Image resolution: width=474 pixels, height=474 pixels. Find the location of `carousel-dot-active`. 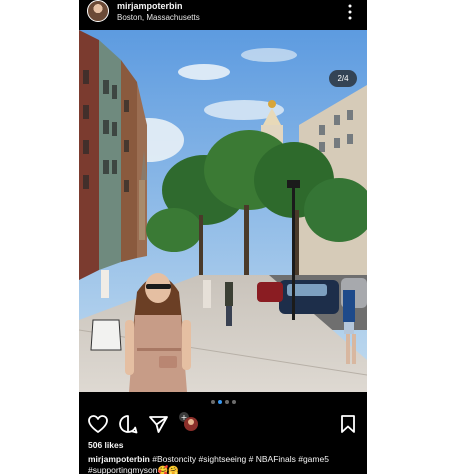

carousel-dot-active is located at coordinates (219, 402).